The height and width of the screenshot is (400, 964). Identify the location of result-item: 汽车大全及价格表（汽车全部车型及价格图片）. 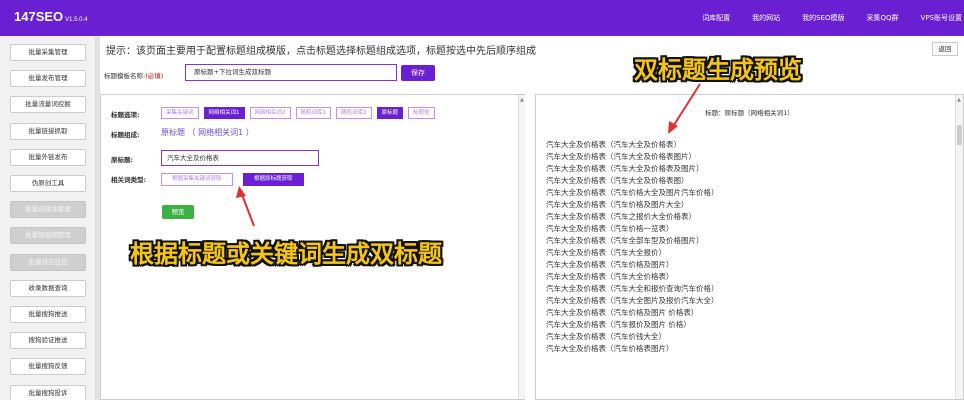
(625, 240).